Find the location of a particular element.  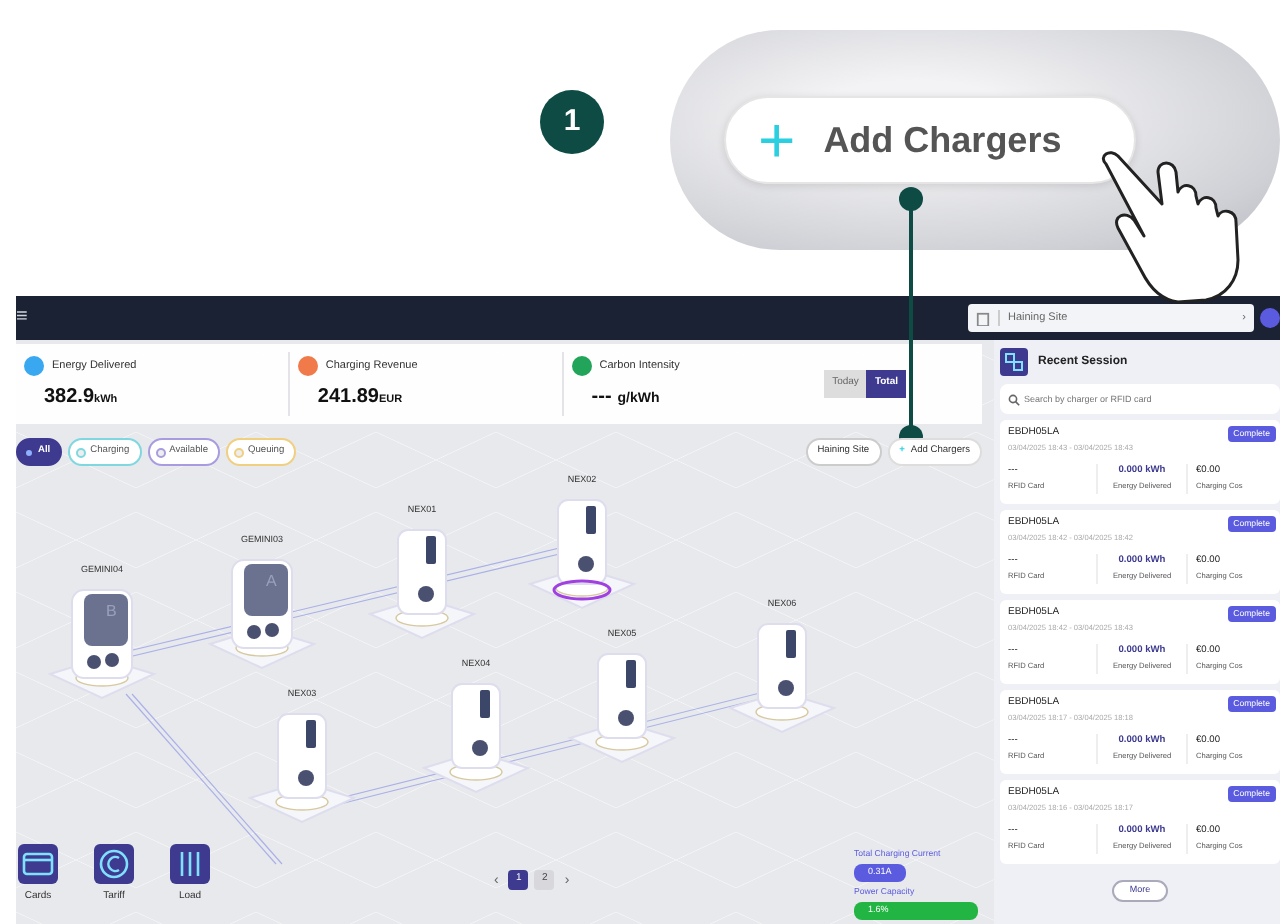

step-number: 1 is located at coordinates (572, 122).